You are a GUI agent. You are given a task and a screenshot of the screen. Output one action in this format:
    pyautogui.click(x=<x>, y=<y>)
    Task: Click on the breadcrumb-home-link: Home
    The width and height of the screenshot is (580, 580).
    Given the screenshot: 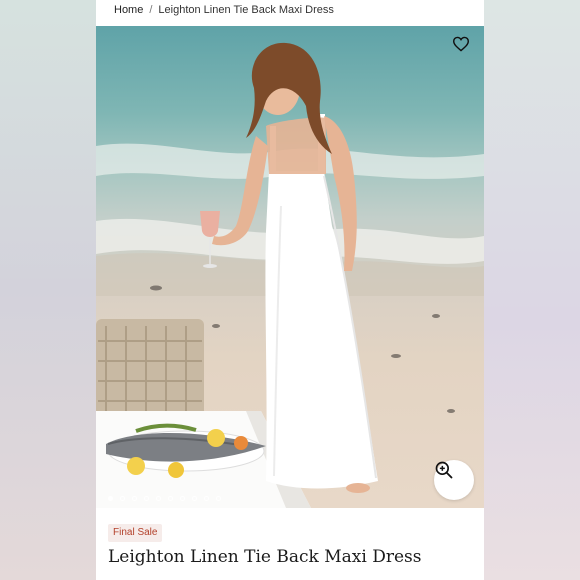 What is the action you would take?
    pyautogui.click(x=128, y=10)
    